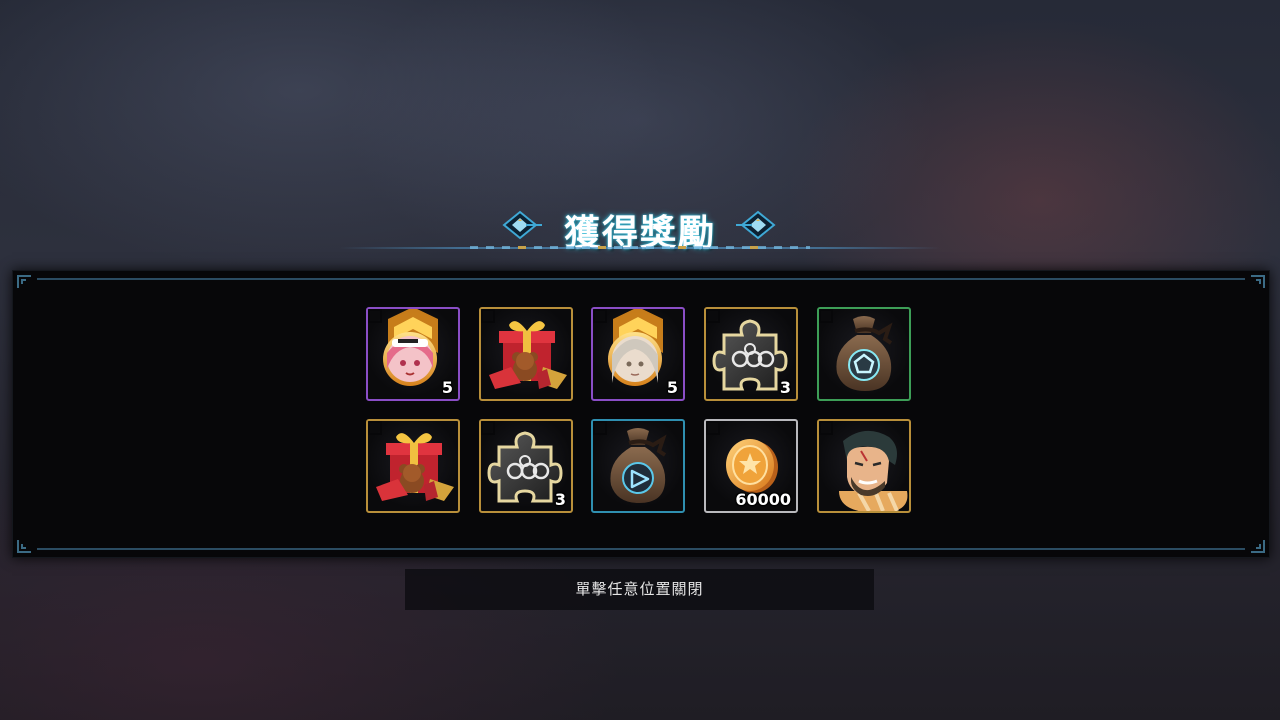 This screenshot has width=1280, height=720. I want to click on reward-slot-1: 5, so click(413, 354).